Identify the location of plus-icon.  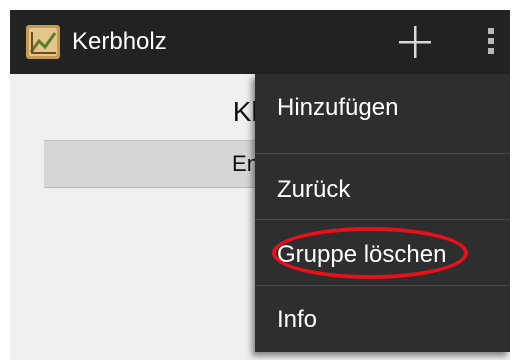
(415, 42).